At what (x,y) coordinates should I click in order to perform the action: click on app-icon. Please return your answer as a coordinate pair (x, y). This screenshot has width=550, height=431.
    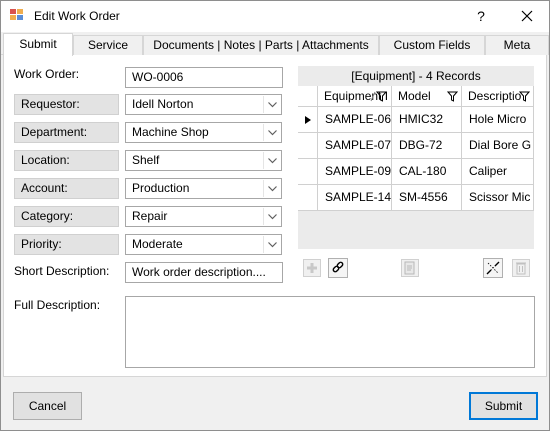
    Looking at the image, I should click on (18, 16).